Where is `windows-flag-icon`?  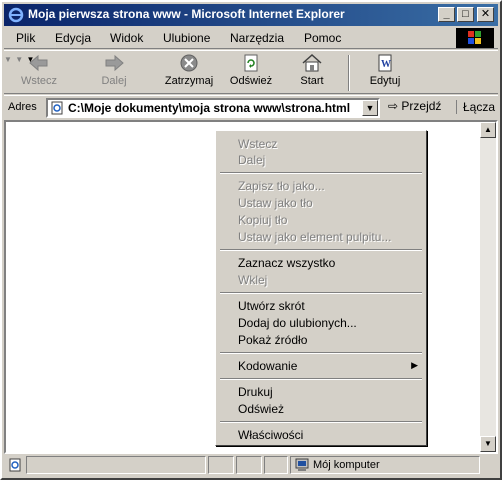
windows-flag-icon is located at coordinates (474, 37).